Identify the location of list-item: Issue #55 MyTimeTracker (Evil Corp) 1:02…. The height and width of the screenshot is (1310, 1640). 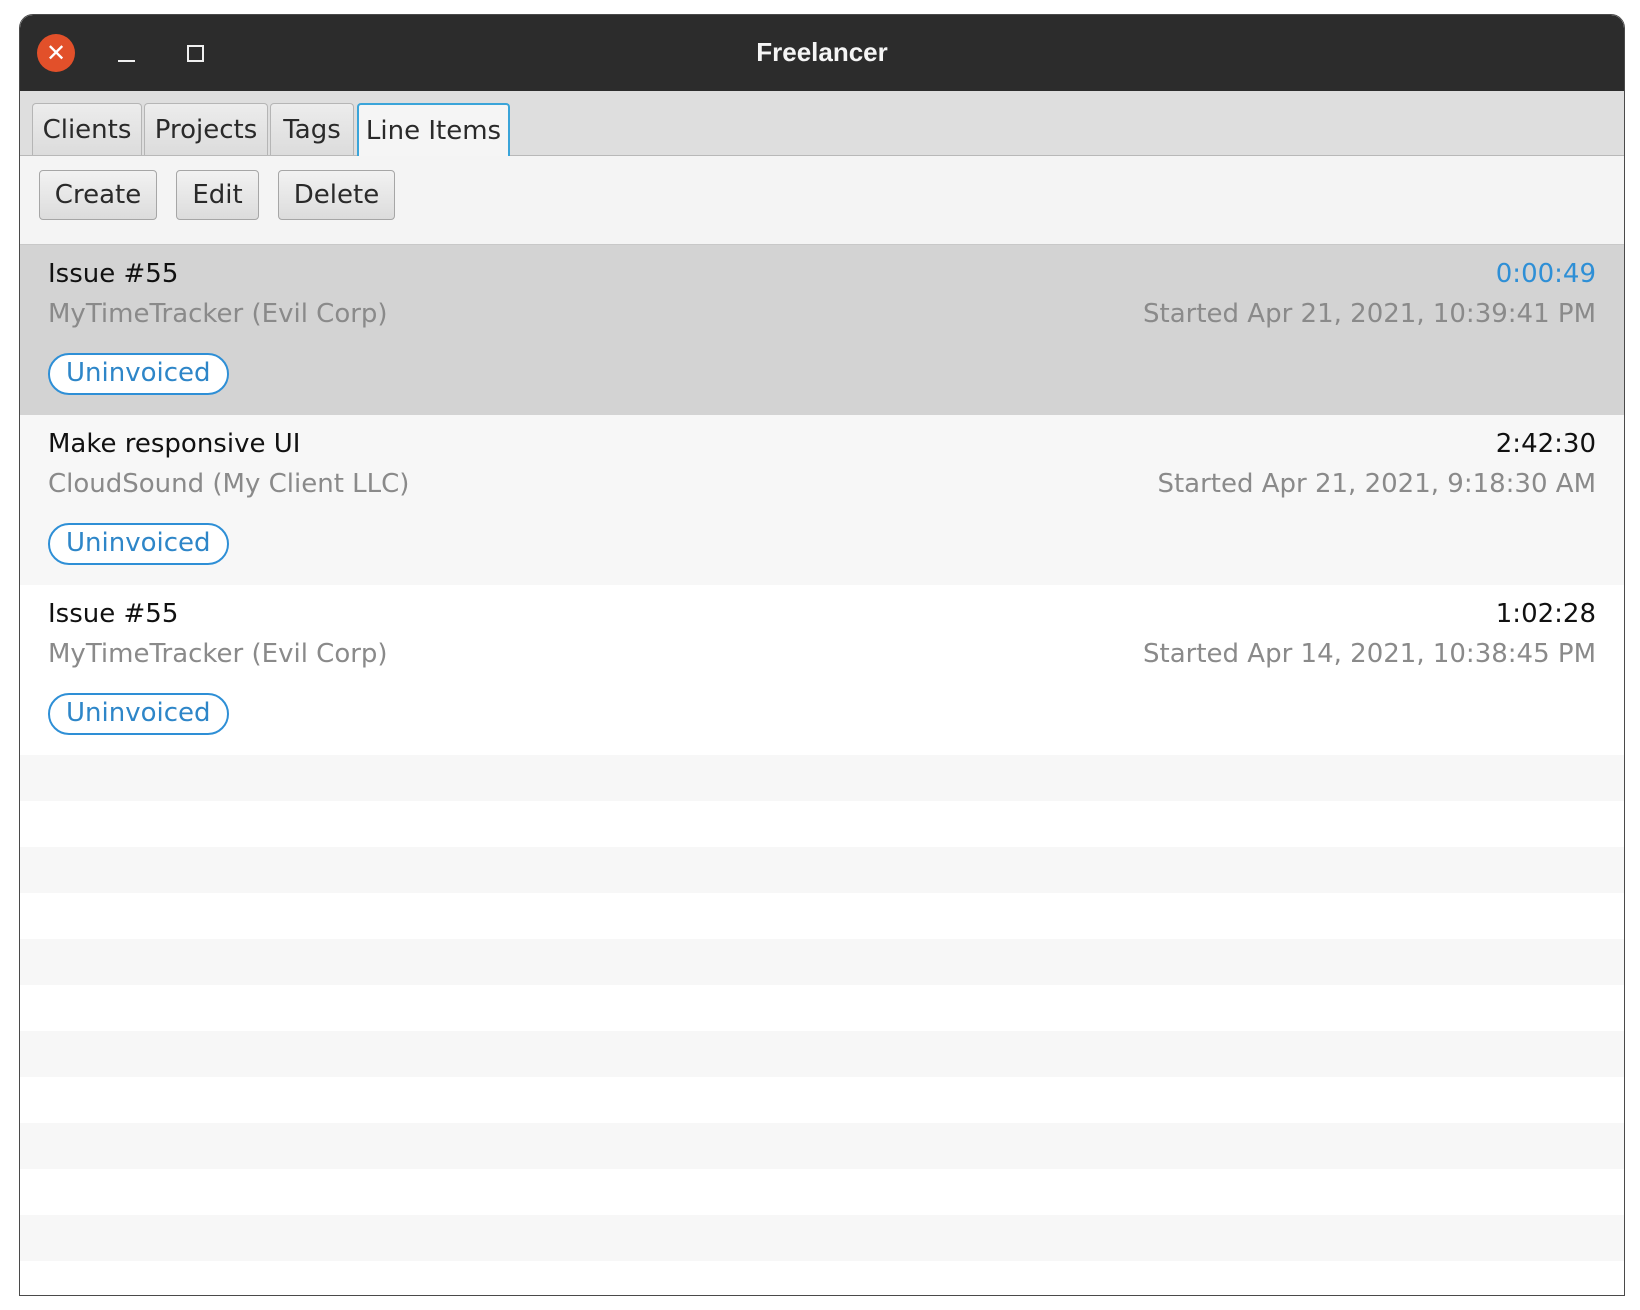
(822, 670).